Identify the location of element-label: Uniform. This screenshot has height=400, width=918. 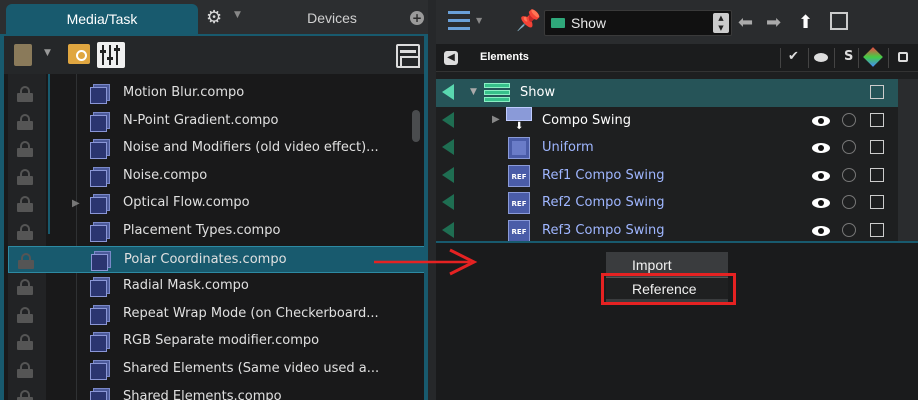
(568, 148).